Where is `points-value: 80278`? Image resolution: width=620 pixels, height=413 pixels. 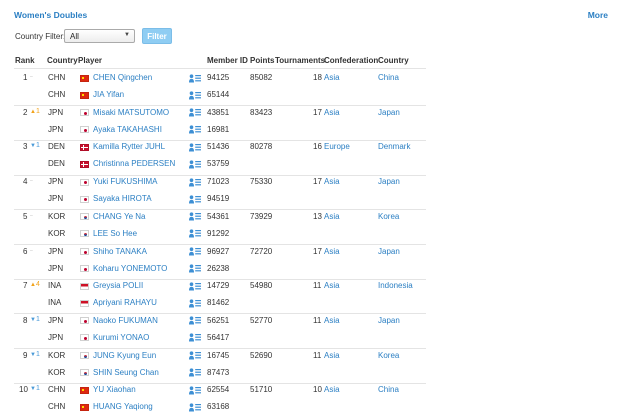
points-value: 80278 is located at coordinates (261, 147).